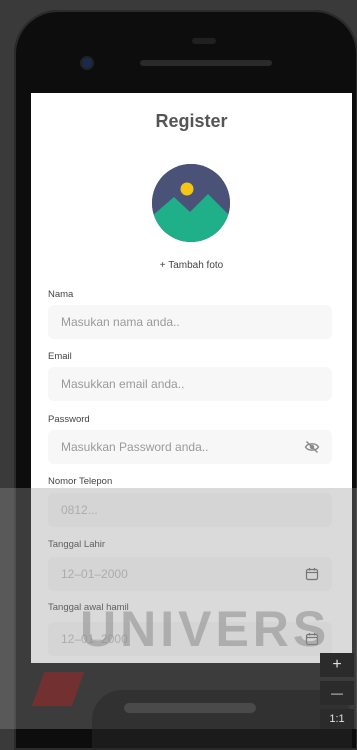  What do you see at coordinates (94, 639) in the screenshot?
I see `pregnancy-start-value: 12–01–2000` at bounding box center [94, 639].